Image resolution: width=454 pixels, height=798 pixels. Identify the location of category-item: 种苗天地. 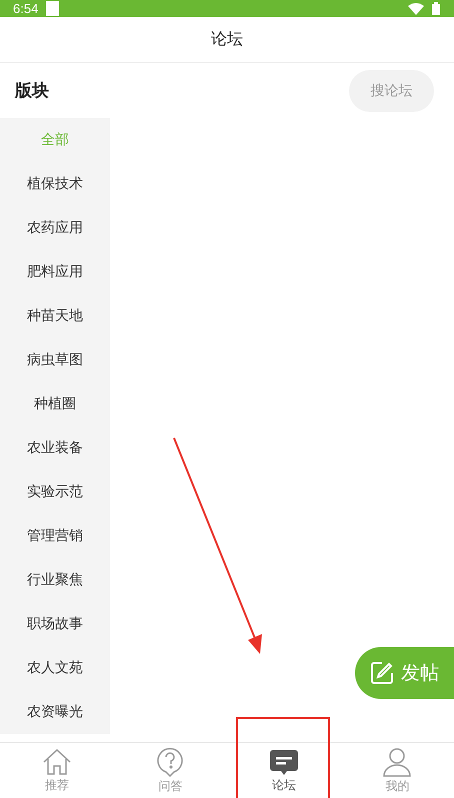
(55, 316).